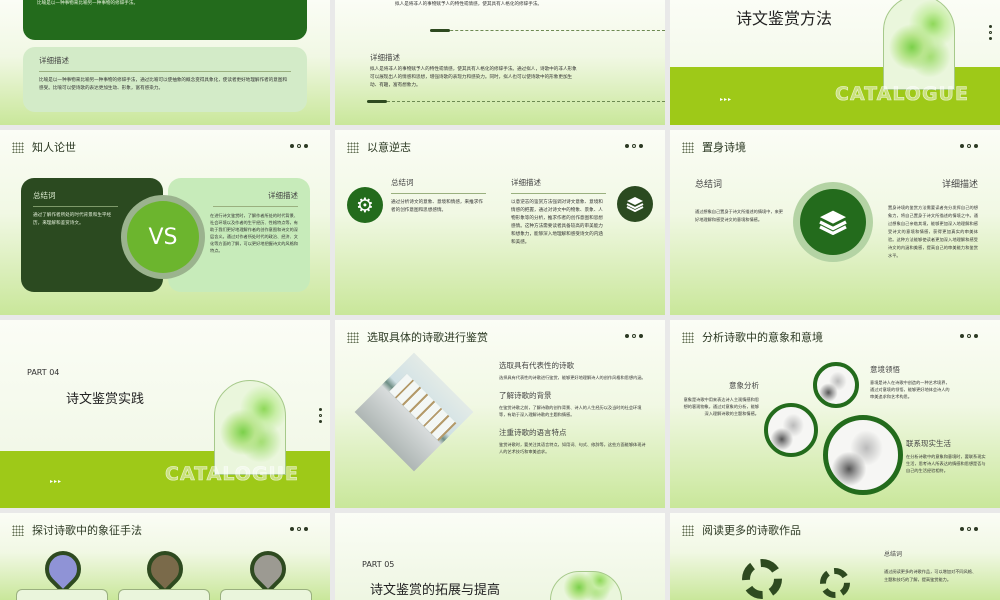  I want to click on slide-title: 阅读更多的诗歌作品, so click(751, 530).